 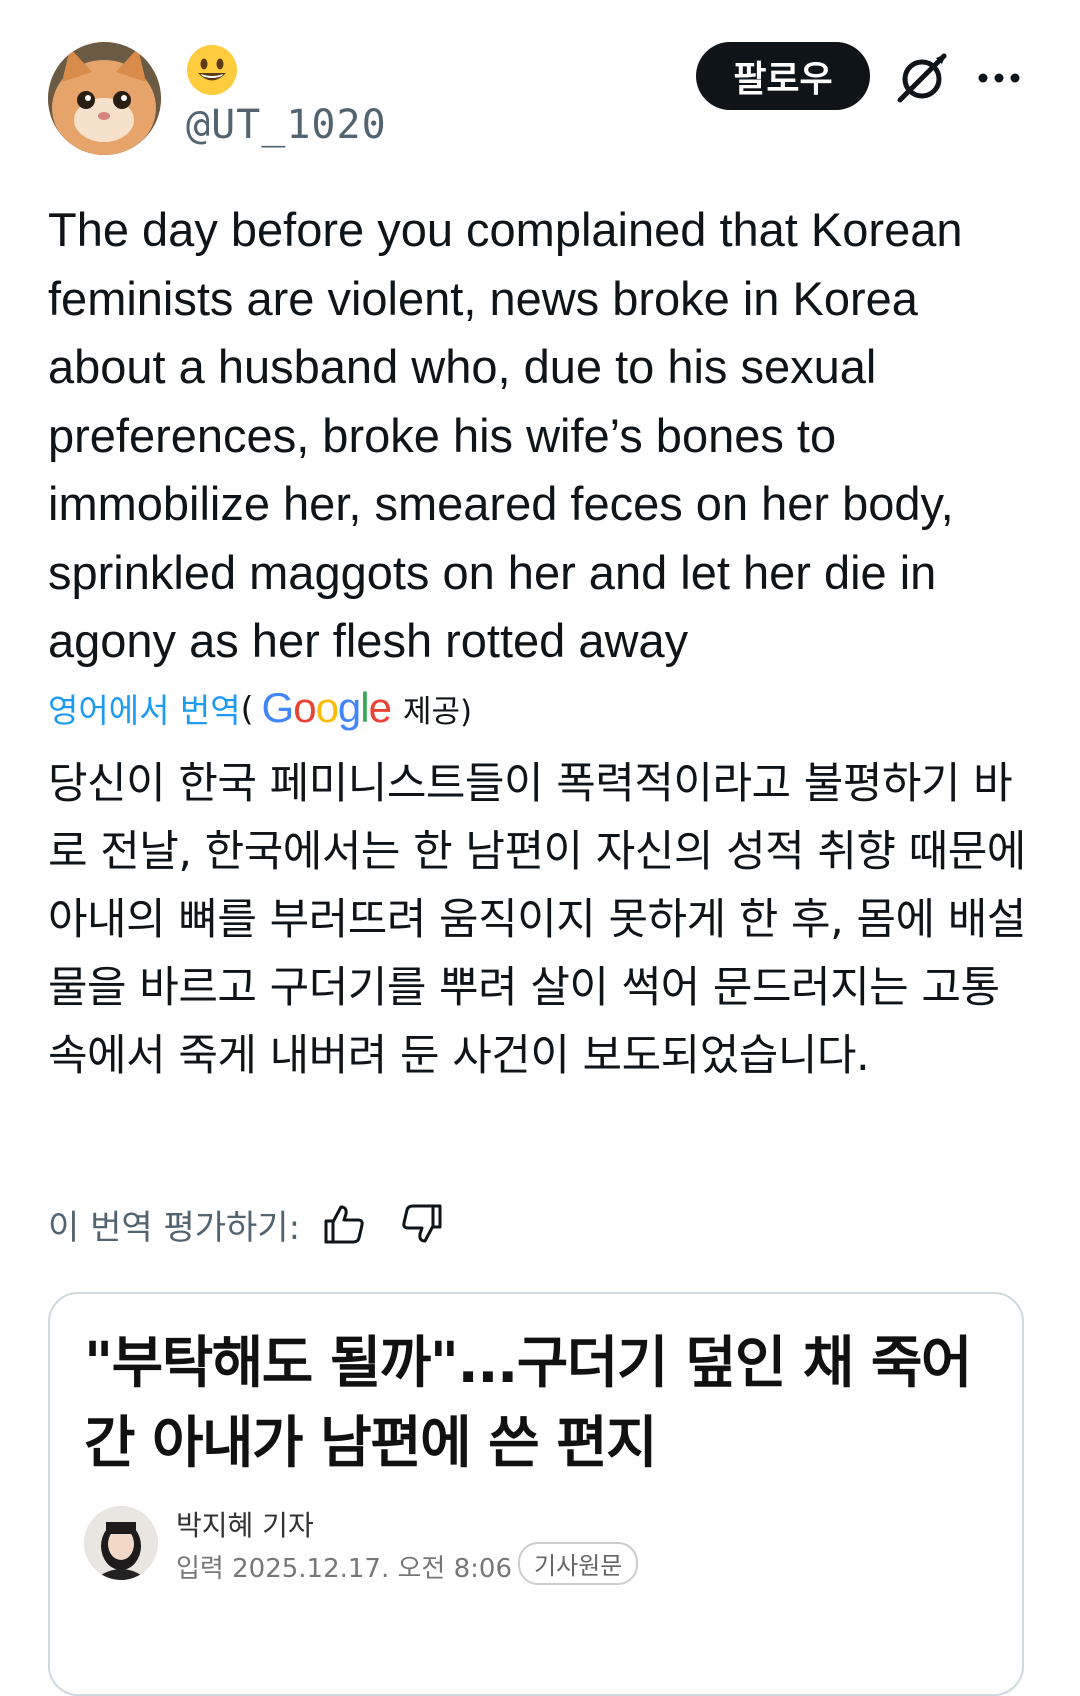 What do you see at coordinates (999, 78) in the screenshot?
I see `more-icon` at bounding box center [999, 78].